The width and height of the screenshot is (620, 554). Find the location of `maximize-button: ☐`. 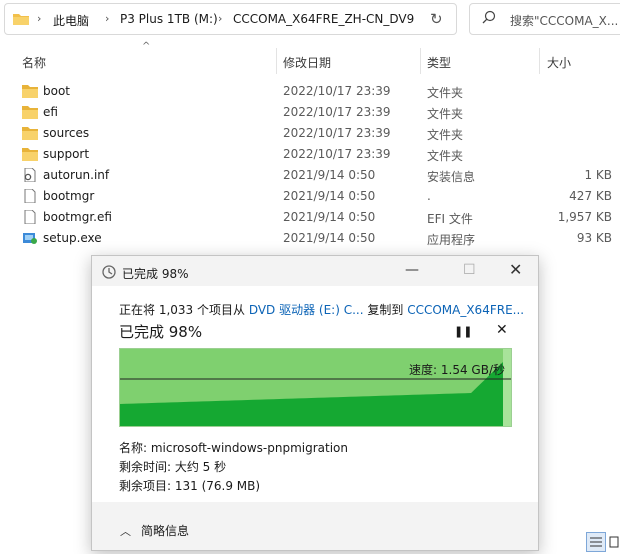

maximize-button: ☐ is located at coordinates (469, 270).